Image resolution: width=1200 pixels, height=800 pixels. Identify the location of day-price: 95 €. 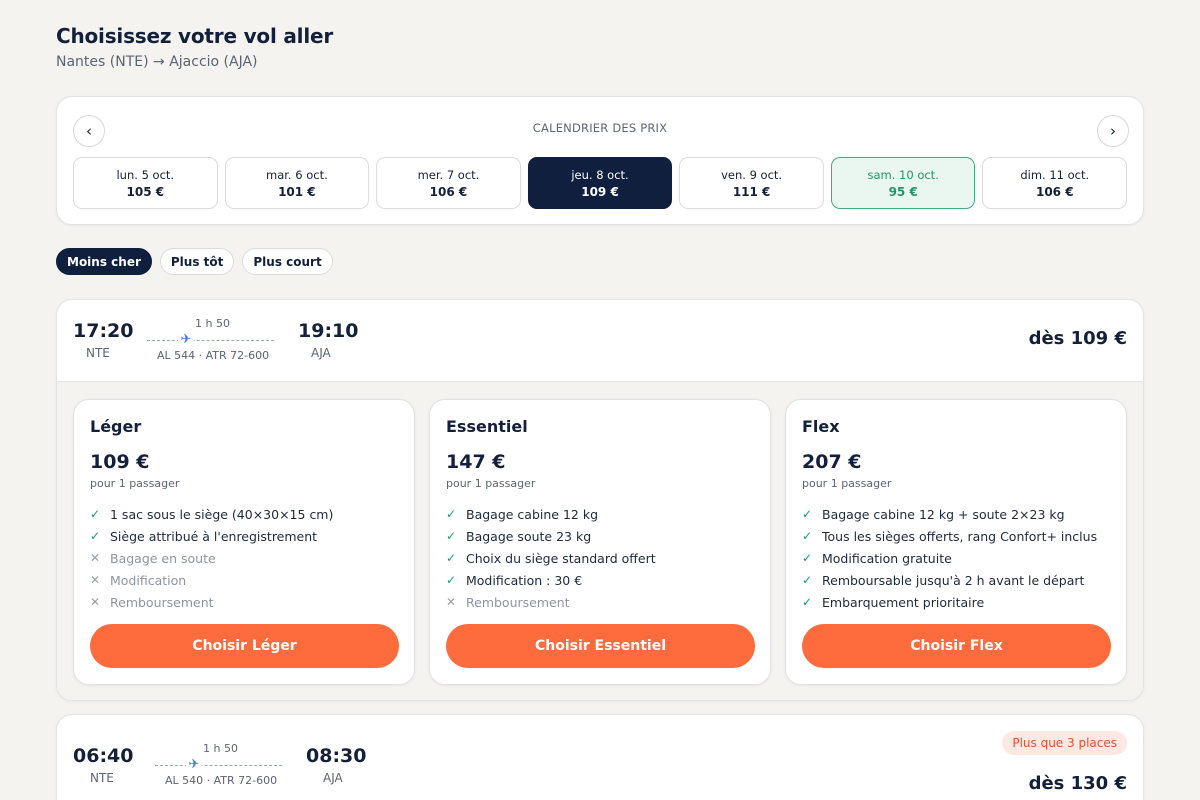
(903, 191).